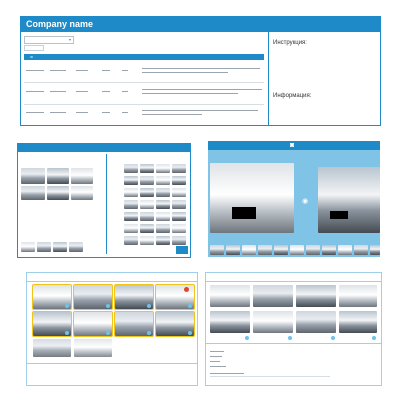  What do you see at coordinates (49, 40) in the screenshot?
I see `filter-select: ▾` at bounding box center [49, 40].